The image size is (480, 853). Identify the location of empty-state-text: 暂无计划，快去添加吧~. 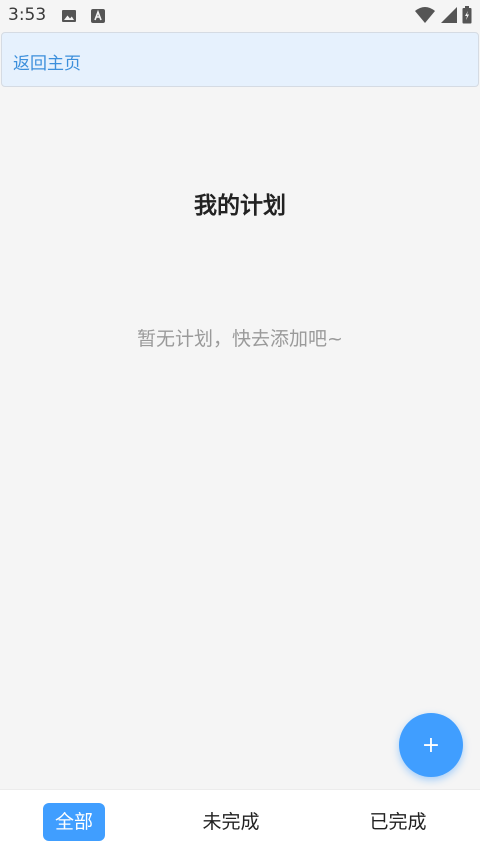
(240, 339).